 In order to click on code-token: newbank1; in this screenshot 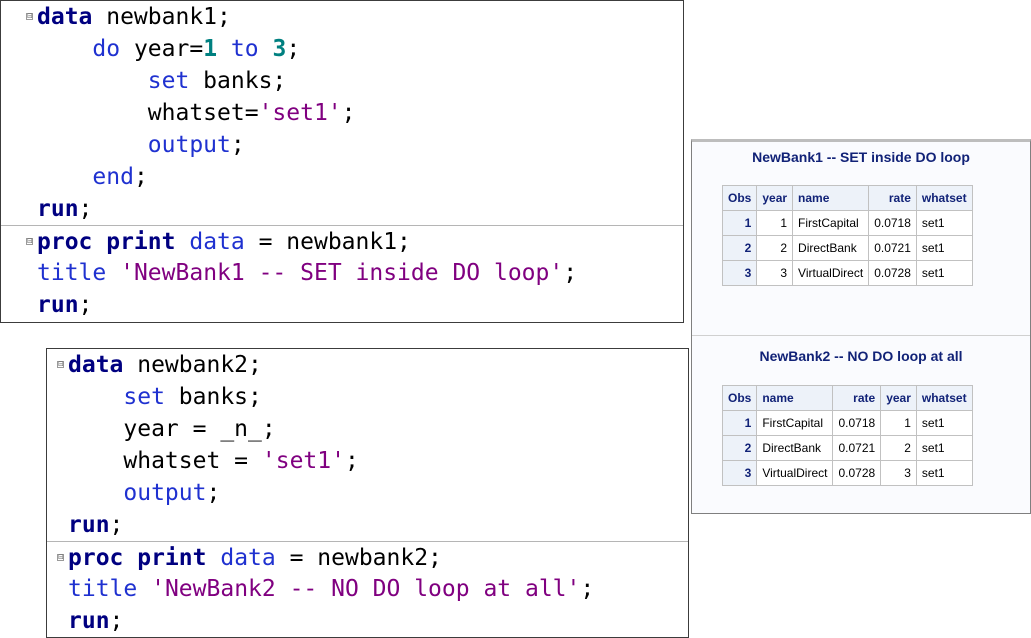, I will do `click(161, 17)`.